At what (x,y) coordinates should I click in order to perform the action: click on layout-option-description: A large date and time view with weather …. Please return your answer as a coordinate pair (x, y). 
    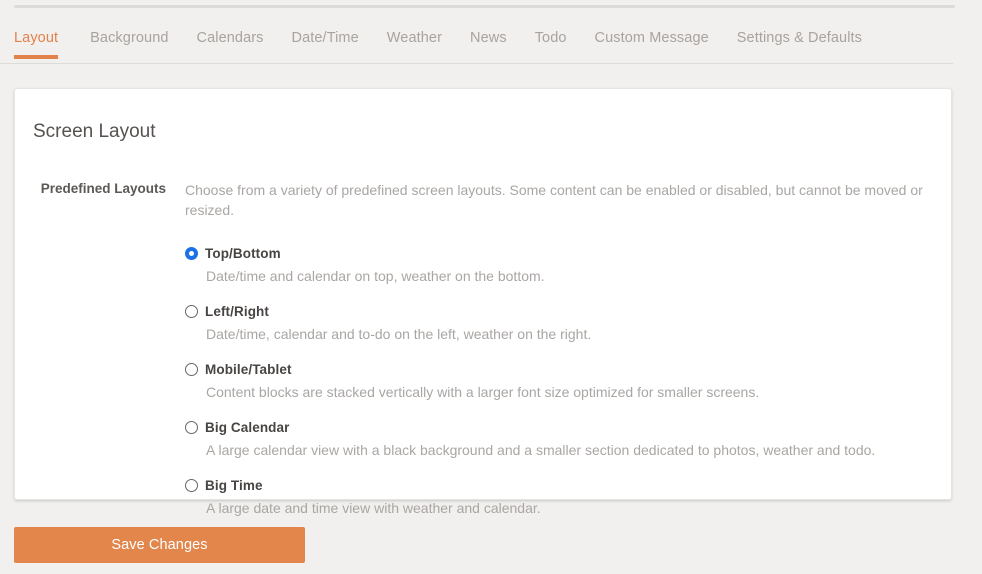
    Looking at the image, I should click on (373, 507).